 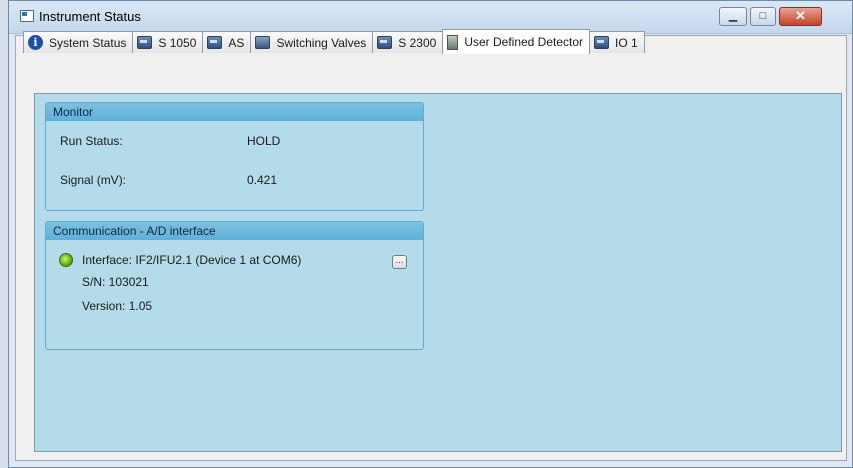 What do you see at coordinates (90, 16) in the screenshot?
I see `window-title: Instrument Status` at bounding box center [90, 16].